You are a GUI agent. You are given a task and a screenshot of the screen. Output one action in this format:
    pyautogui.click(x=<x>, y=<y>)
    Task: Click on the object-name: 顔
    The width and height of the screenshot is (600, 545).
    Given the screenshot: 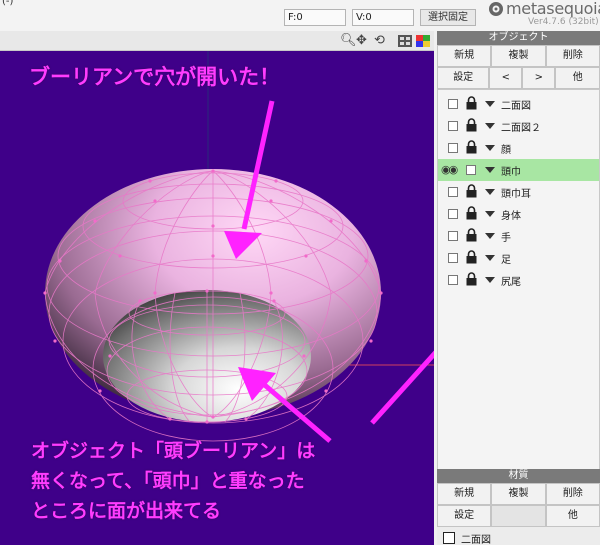 What is the action you would take?
    pyautogui.click(x=506, y=150)
    